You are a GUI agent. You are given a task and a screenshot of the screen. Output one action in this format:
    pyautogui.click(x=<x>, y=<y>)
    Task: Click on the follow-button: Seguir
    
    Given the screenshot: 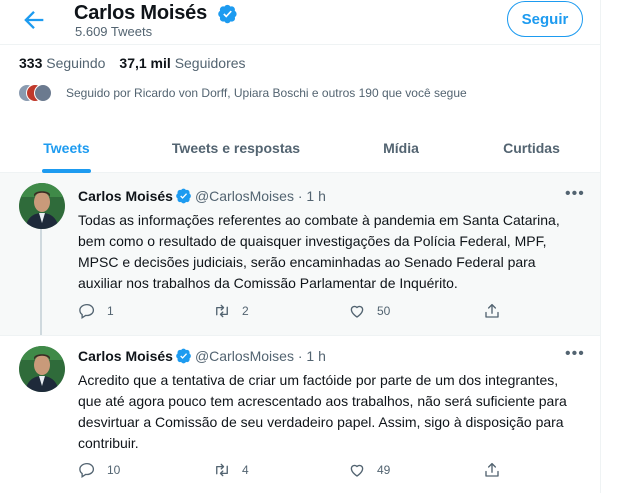 What is the action you would take?
    pyautogui.click(x=545, y=19)
    